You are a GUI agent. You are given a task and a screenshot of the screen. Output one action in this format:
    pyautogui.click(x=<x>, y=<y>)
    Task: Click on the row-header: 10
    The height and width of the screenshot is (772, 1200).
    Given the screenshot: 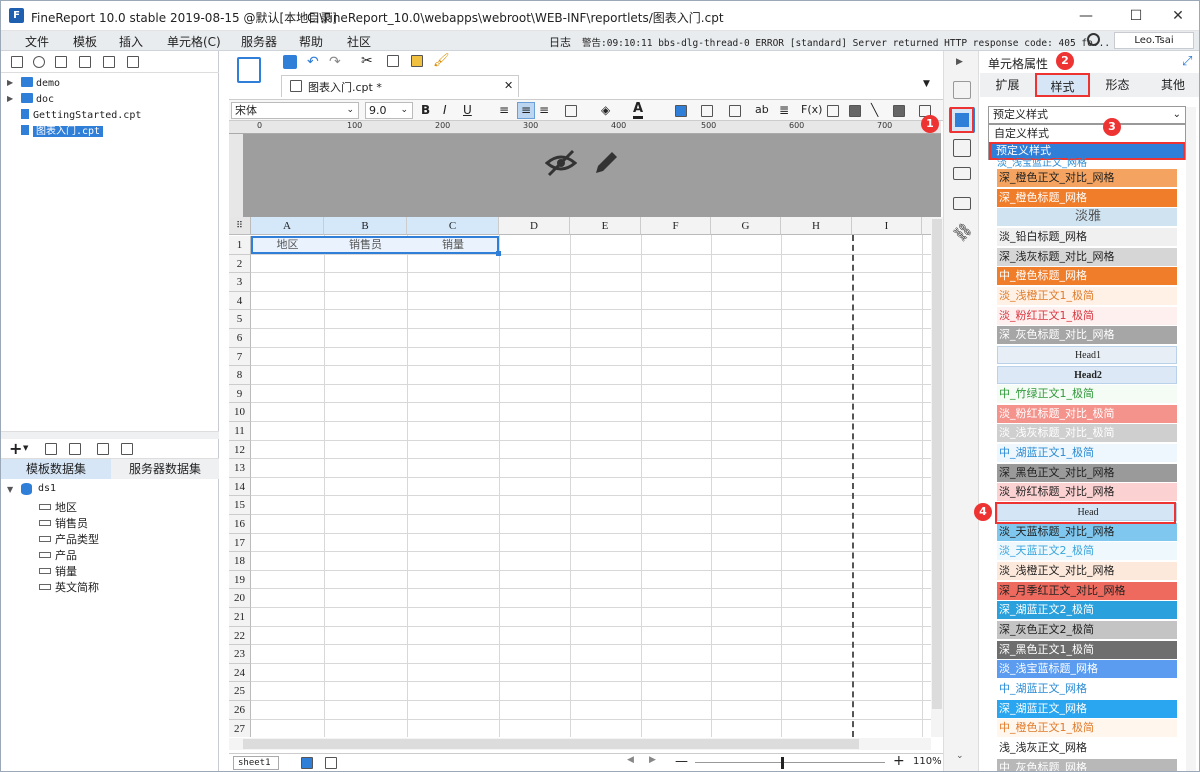 What is the action you would take?
    pyautogui.click(x=240, y=412)
    